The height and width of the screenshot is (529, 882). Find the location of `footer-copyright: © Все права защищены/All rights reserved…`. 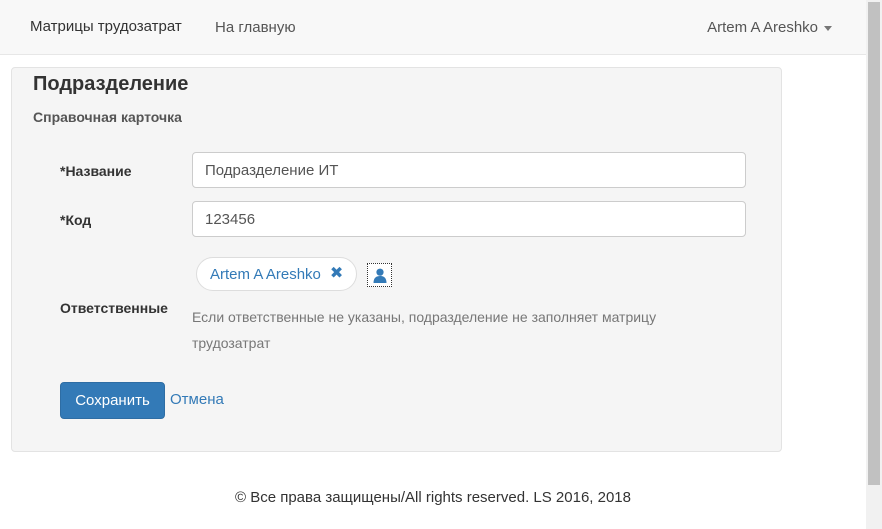

footer-copyright: © Все права защищены/All rights reserved… is located at coordinates (432, 497).